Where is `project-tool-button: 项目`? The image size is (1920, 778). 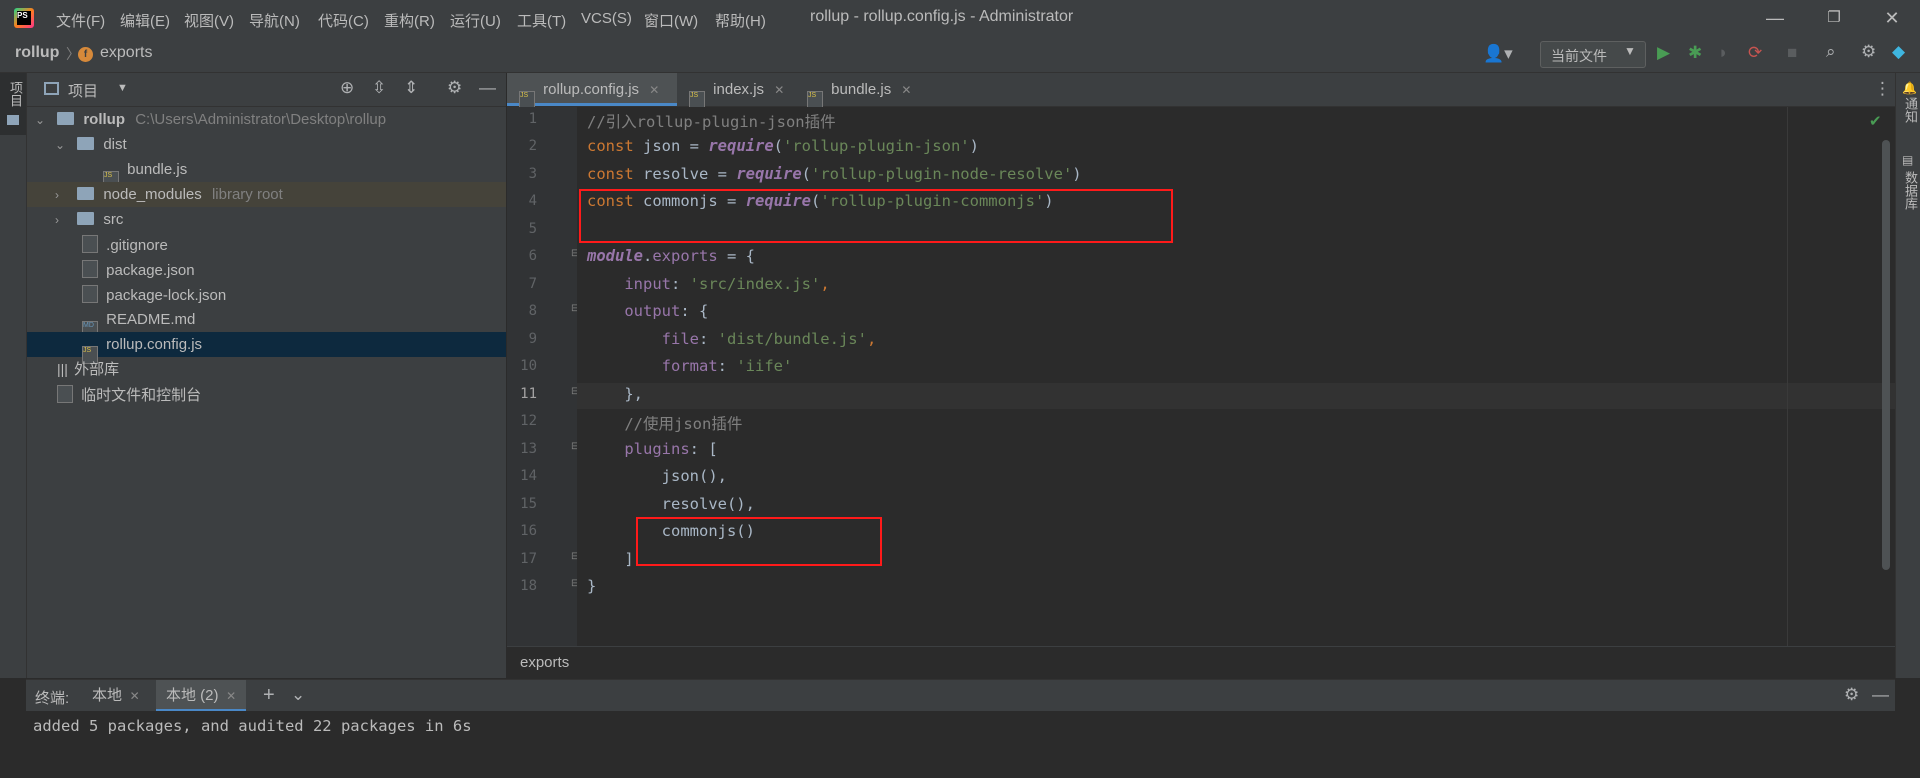
project-tool-button: 项目 is located at coordinates (13, 104).